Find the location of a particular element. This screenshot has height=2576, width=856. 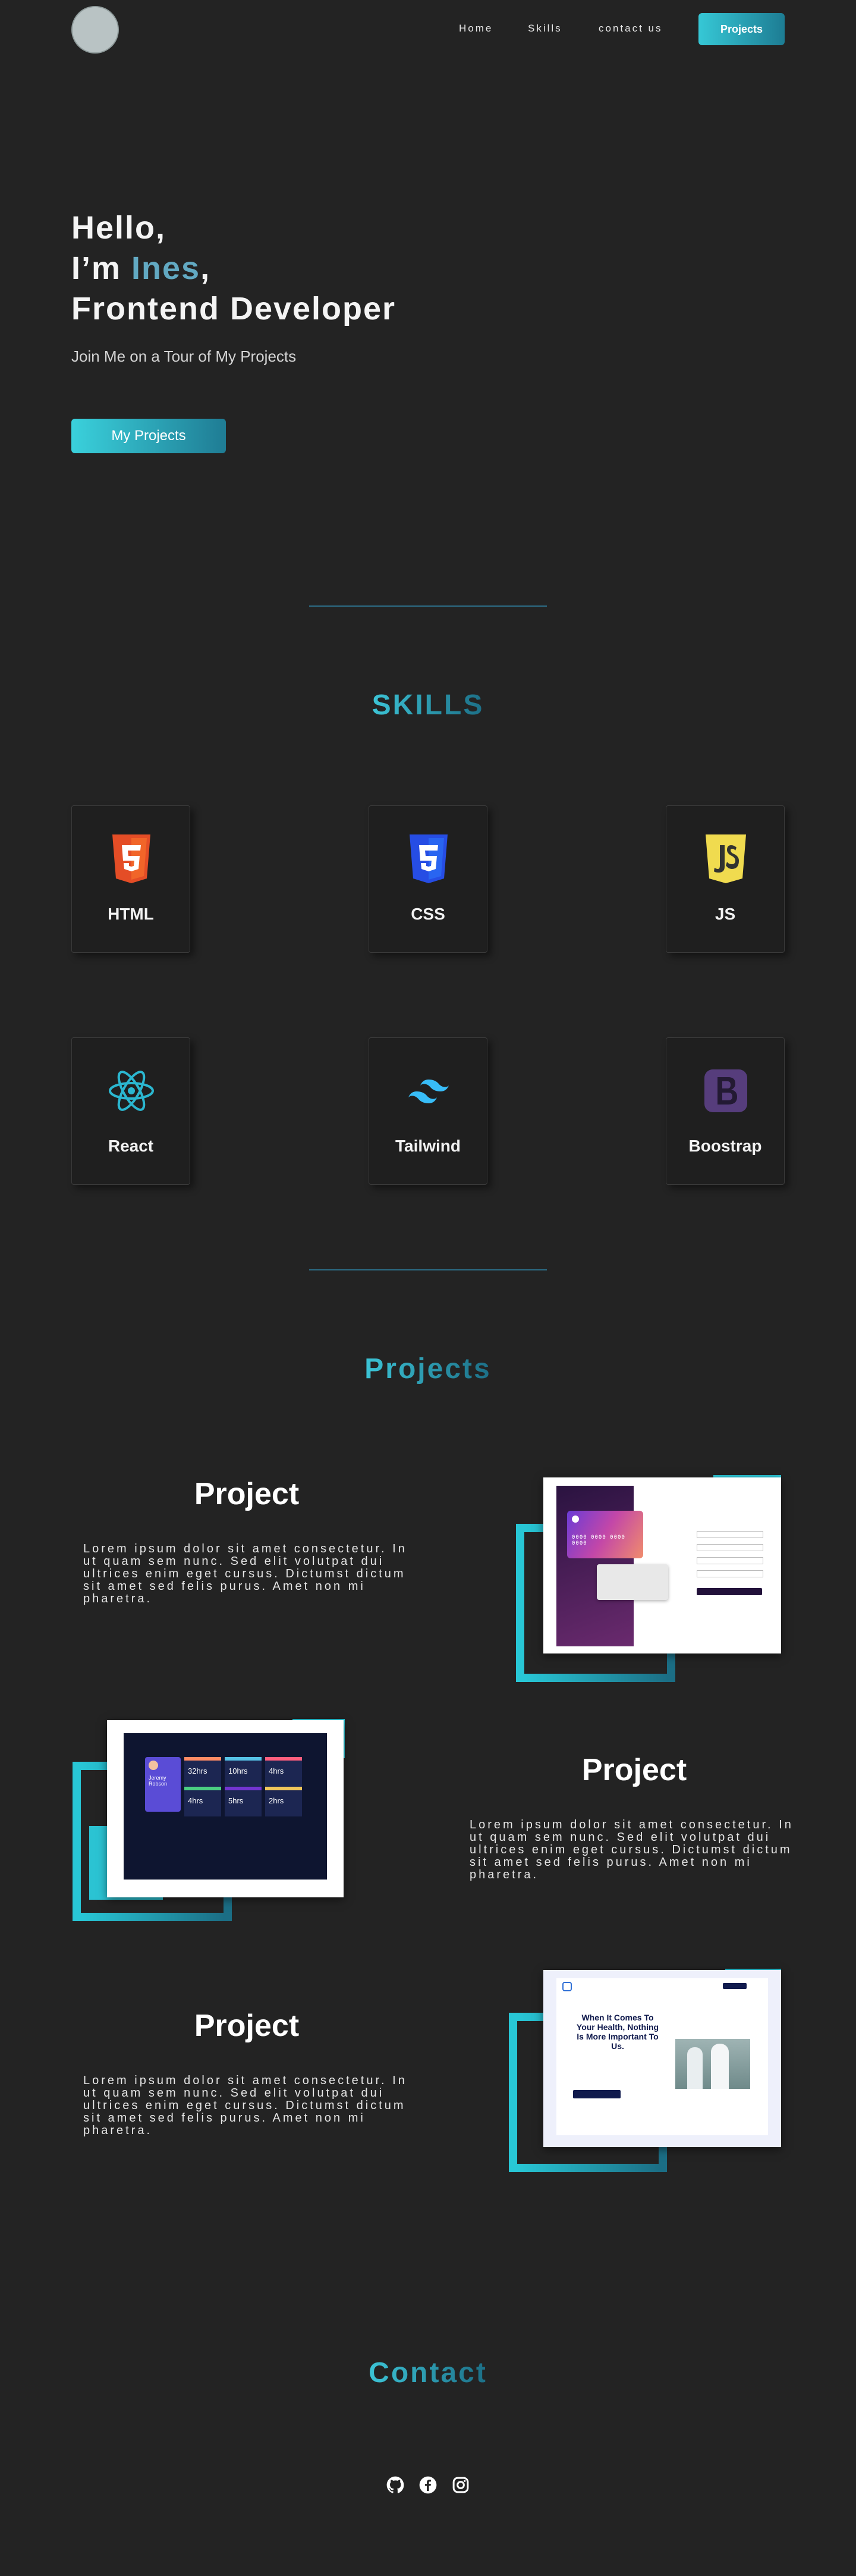

projects-title-text: Projects is located at coordinates (428, 1369).